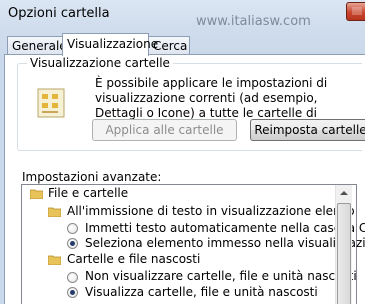  What do you see at coordinates (253, 21) in the screenshot?
I see `watermark: www.italiasw.com` at bounding box center [253, 21].